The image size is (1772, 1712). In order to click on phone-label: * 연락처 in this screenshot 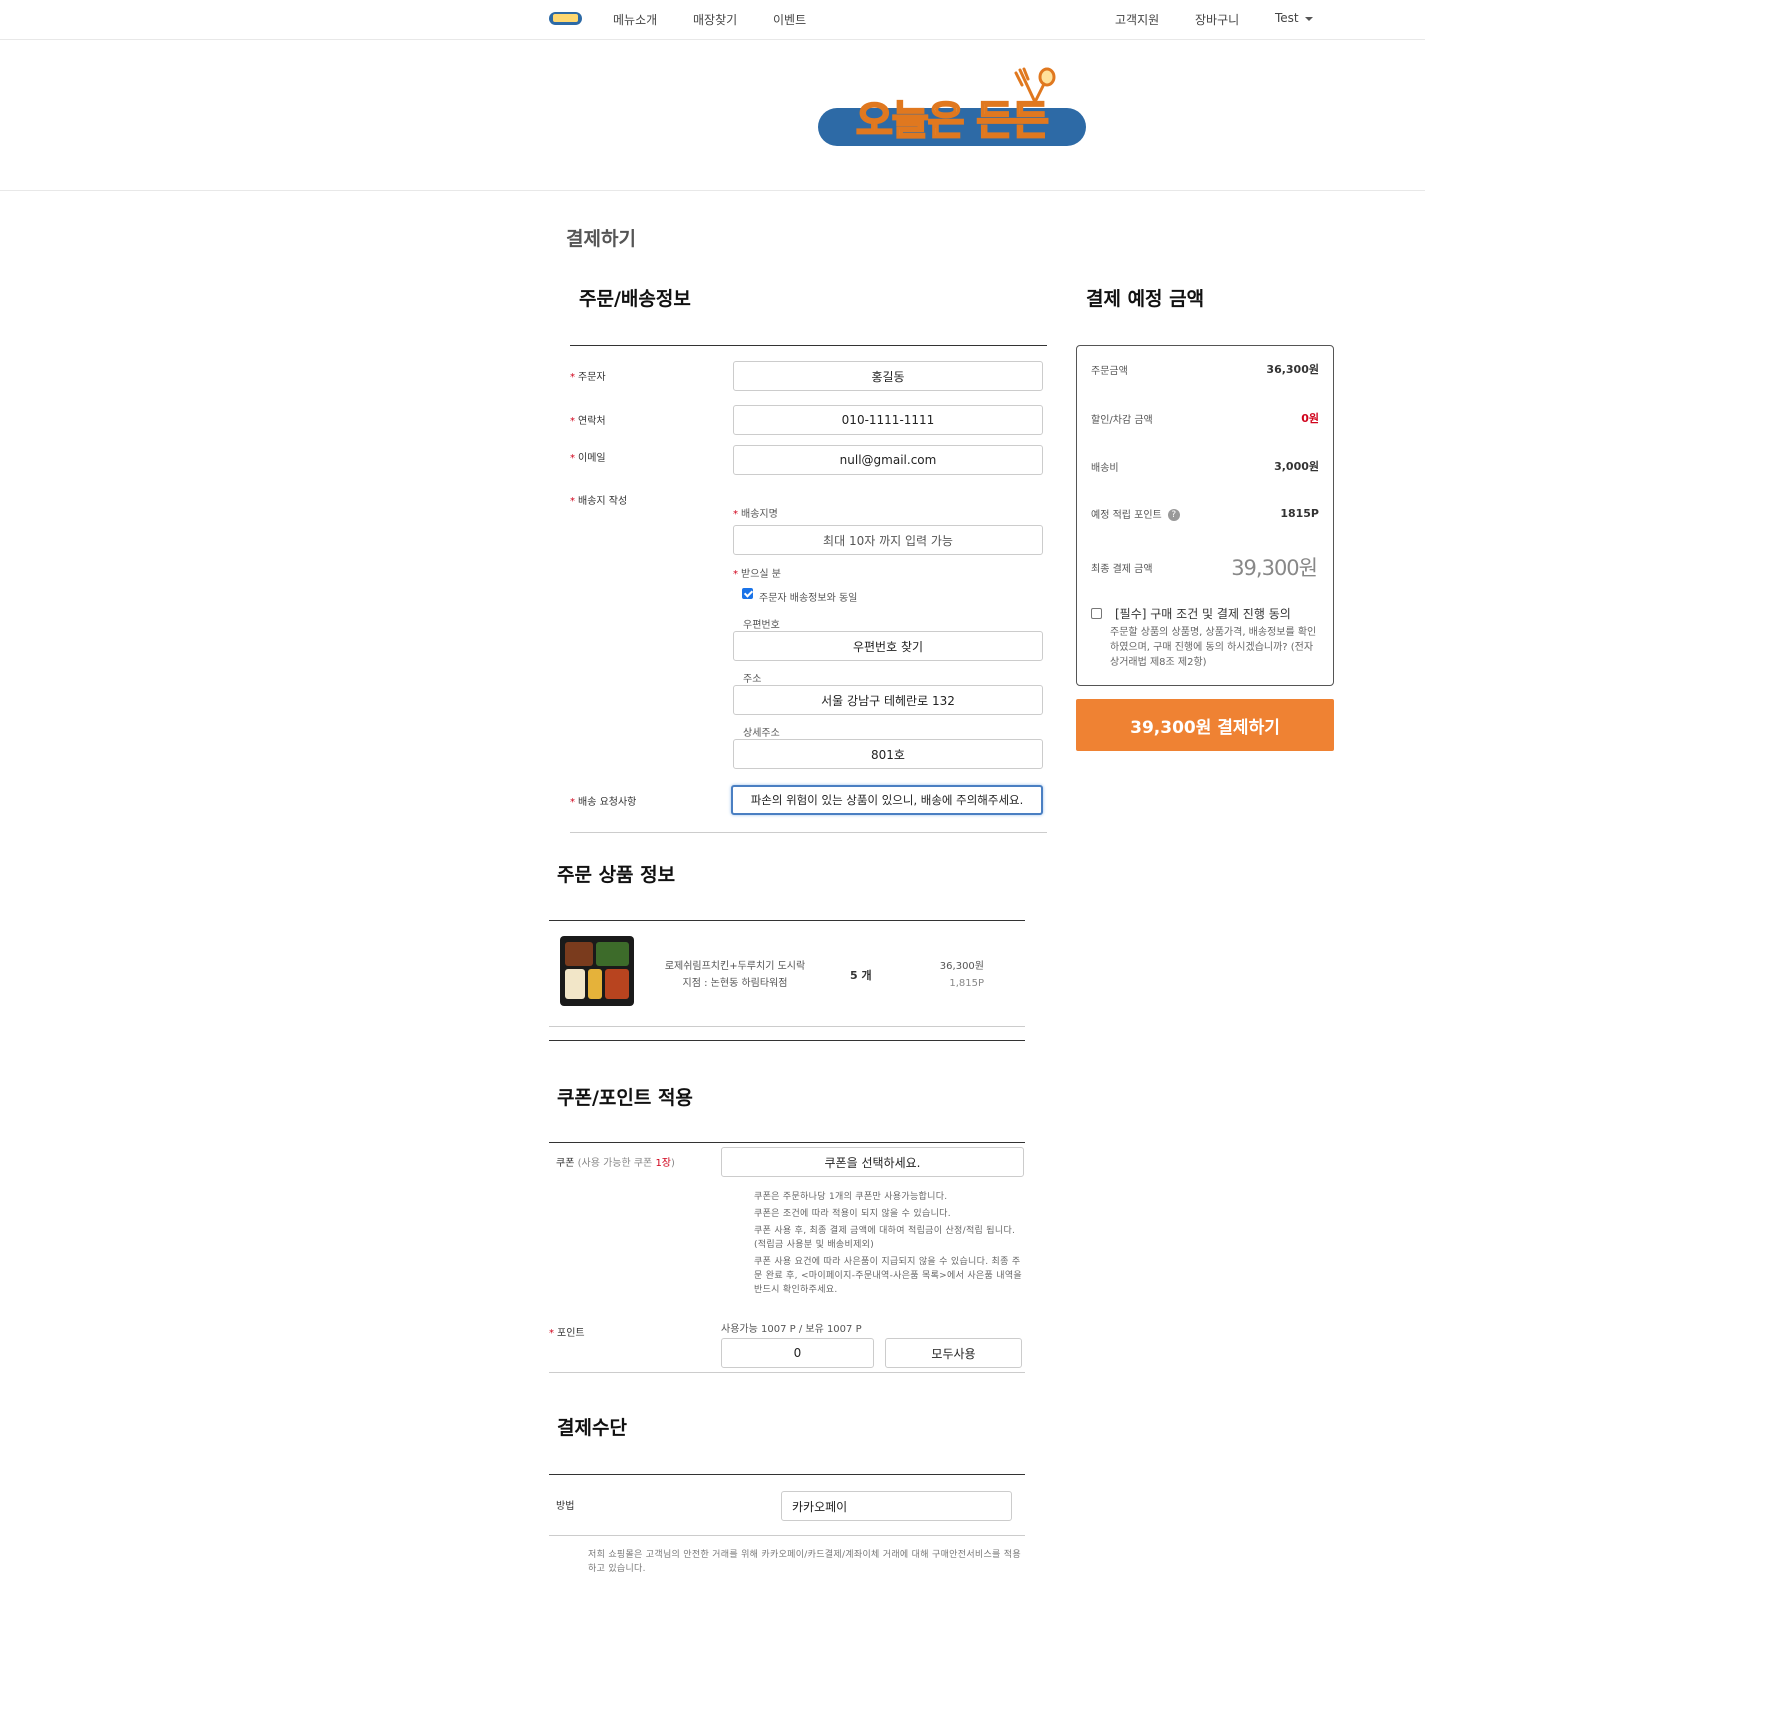, I will do `click(588, 421)`.